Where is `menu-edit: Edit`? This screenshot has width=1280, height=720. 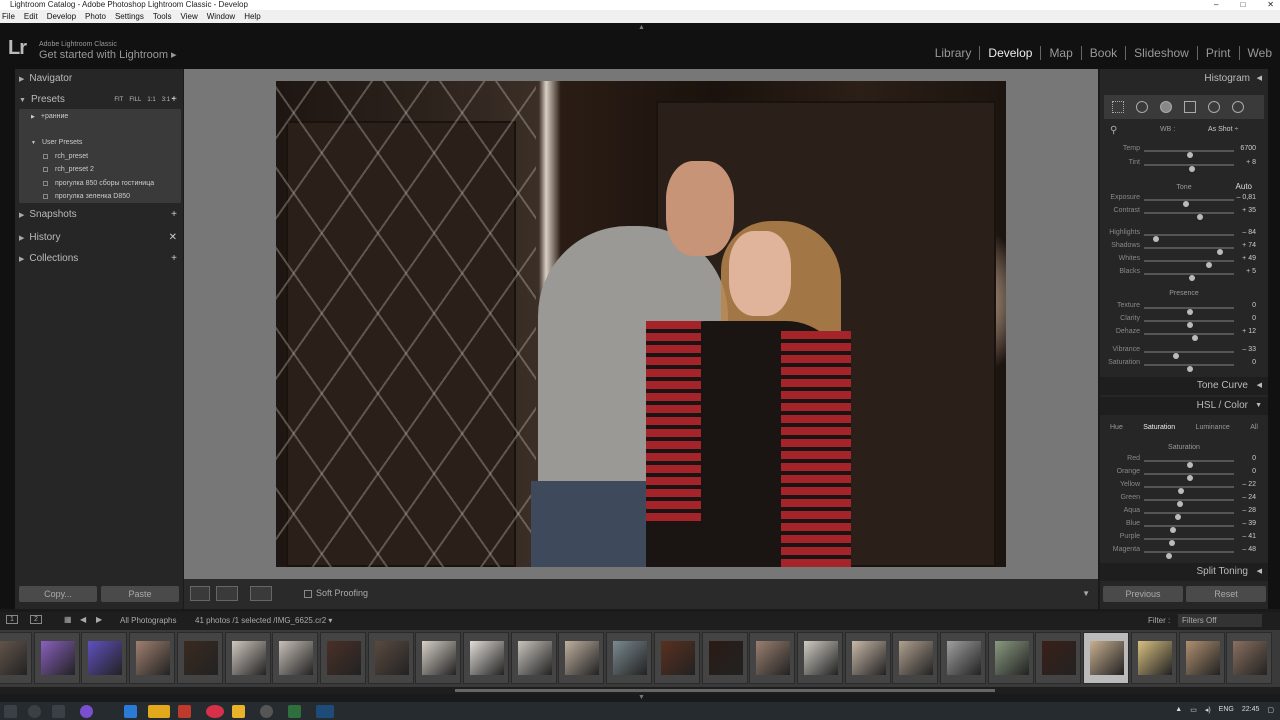
menu-edit: Edit is located at coordinates (31, 16).